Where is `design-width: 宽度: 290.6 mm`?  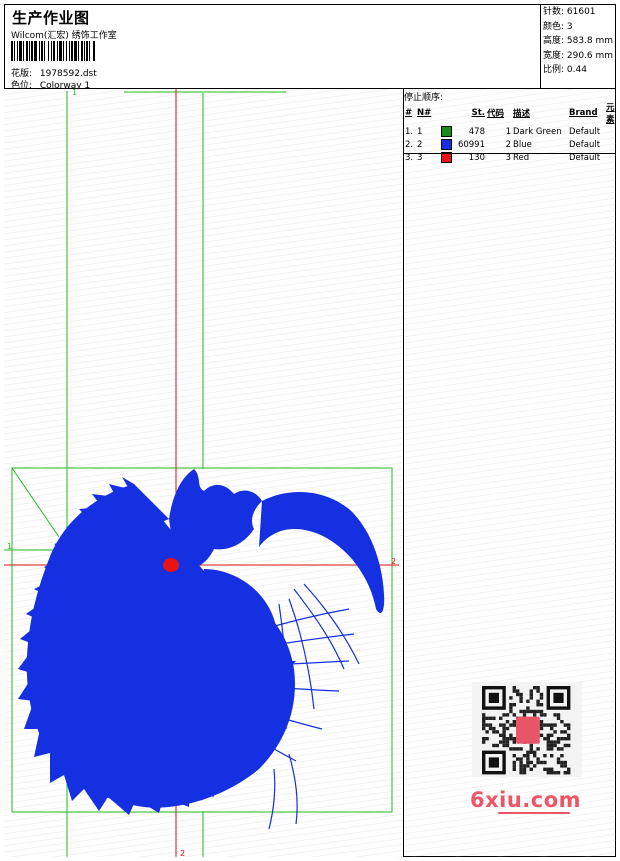 design-width: 宽度: 290.6 mm is located at coordinates (578, 55).